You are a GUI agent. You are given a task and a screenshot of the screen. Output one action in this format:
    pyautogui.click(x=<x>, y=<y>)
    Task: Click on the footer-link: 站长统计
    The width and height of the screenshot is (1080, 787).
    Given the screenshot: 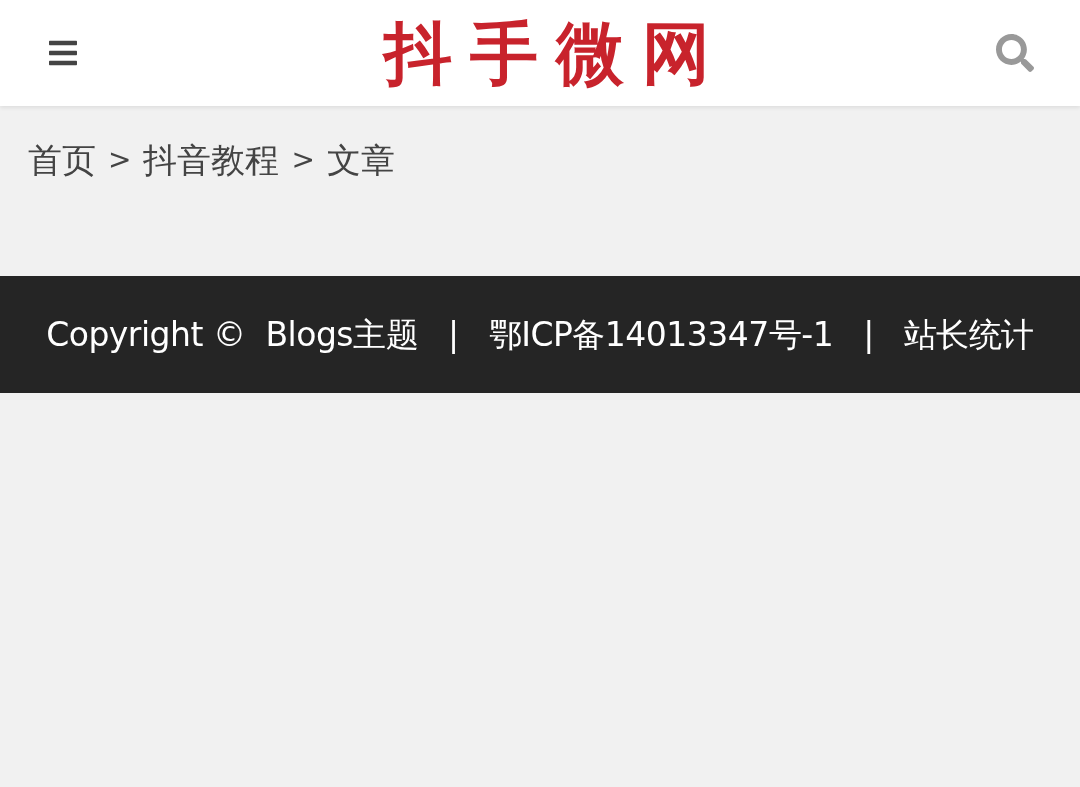 What is the action you would take?
    pyautogui.click(x=968, y=334)
    